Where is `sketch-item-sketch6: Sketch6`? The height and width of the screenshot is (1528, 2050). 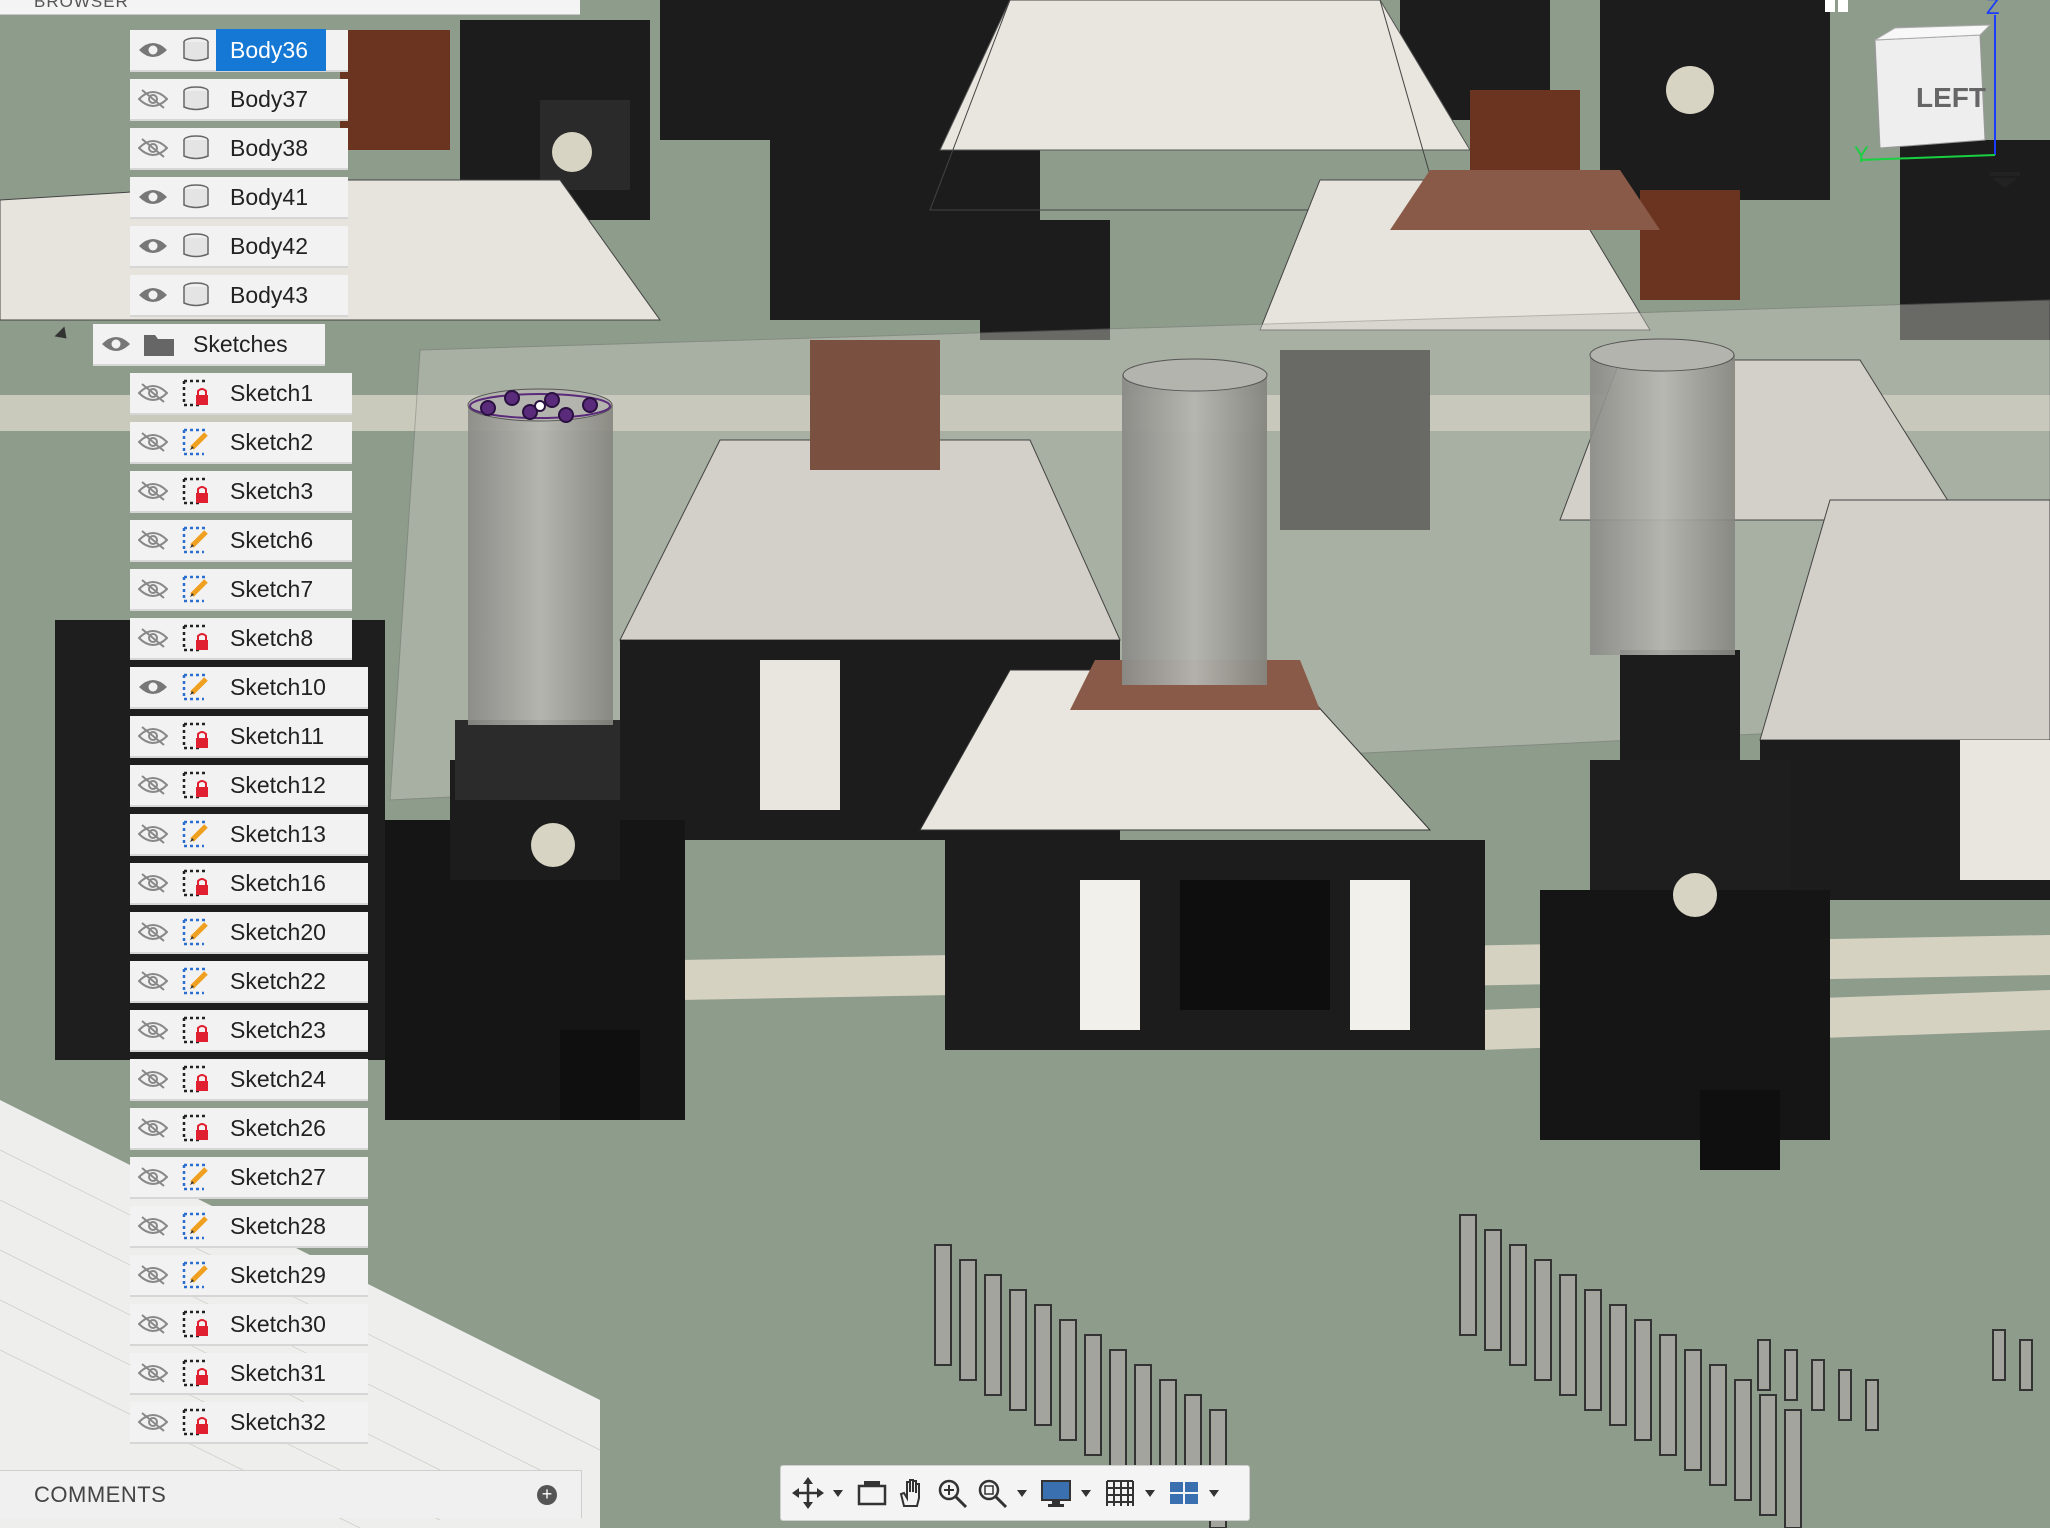 sketch-item-sketch6: Sketch6 is located at coordinates (241, 541).